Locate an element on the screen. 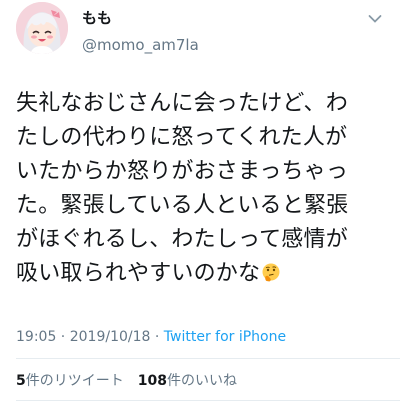  tweet-source-link: Twitter for iPhone is located at coordinates (225, 337).